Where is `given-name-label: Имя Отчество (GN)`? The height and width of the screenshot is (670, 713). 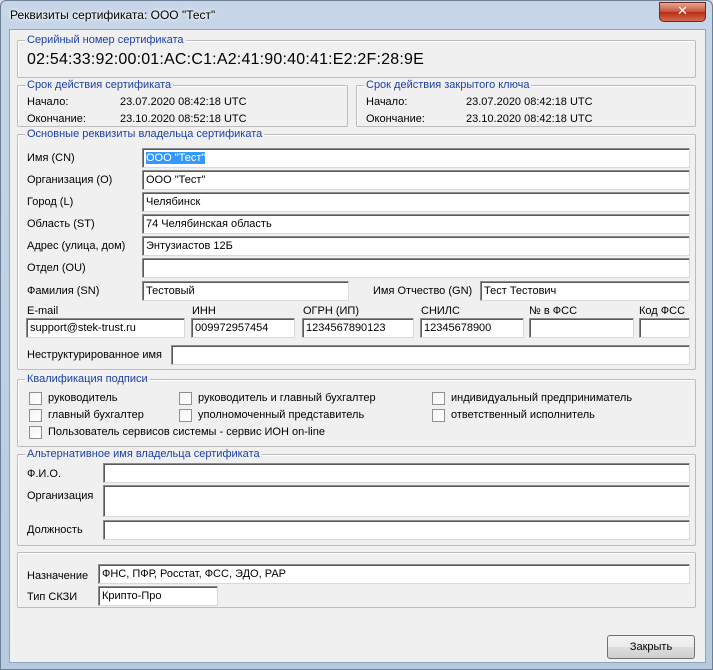 given-name-label: Имя Отчество (GN) is located at coordinates (423, 291).